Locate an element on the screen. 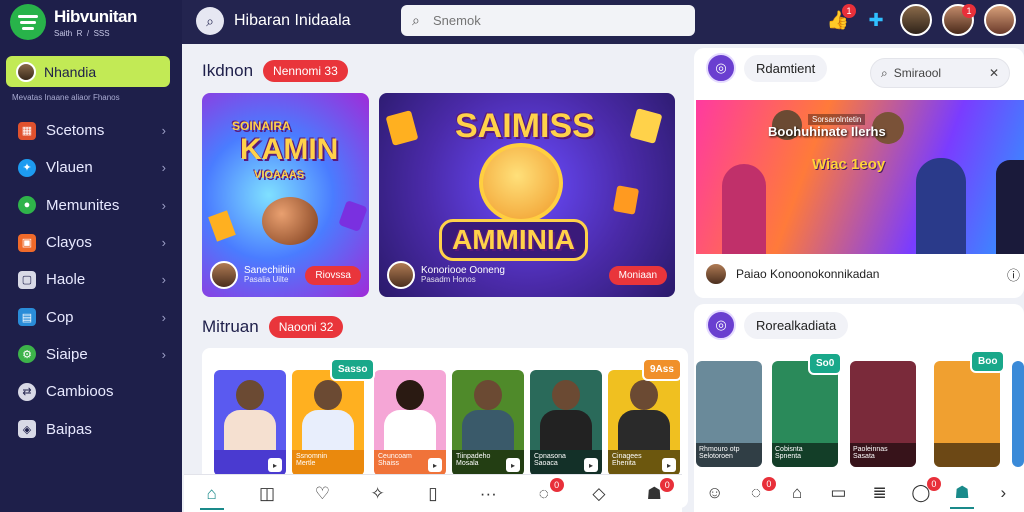 The image size is (1024, 512). thumbs-up-icon: 👍 1 is located at coordinates (840, 19).